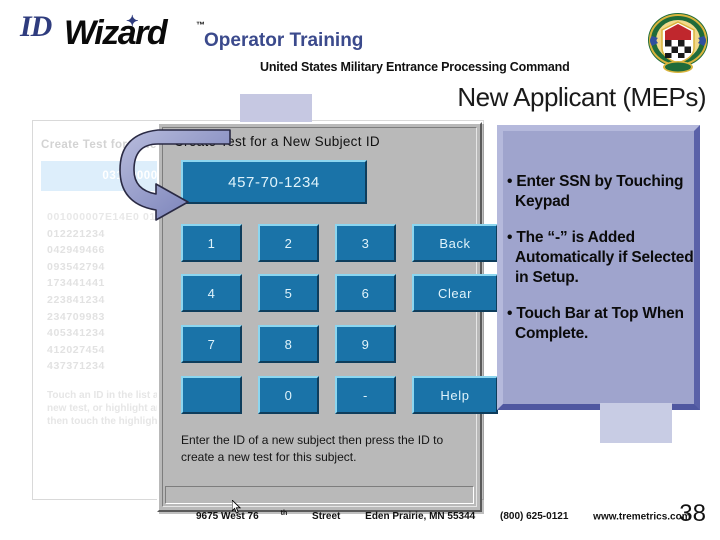 The image size is (720, 540). Describe the element at coordinates (365, 243) in the screenshot. I see `key-3: 3` at that location.